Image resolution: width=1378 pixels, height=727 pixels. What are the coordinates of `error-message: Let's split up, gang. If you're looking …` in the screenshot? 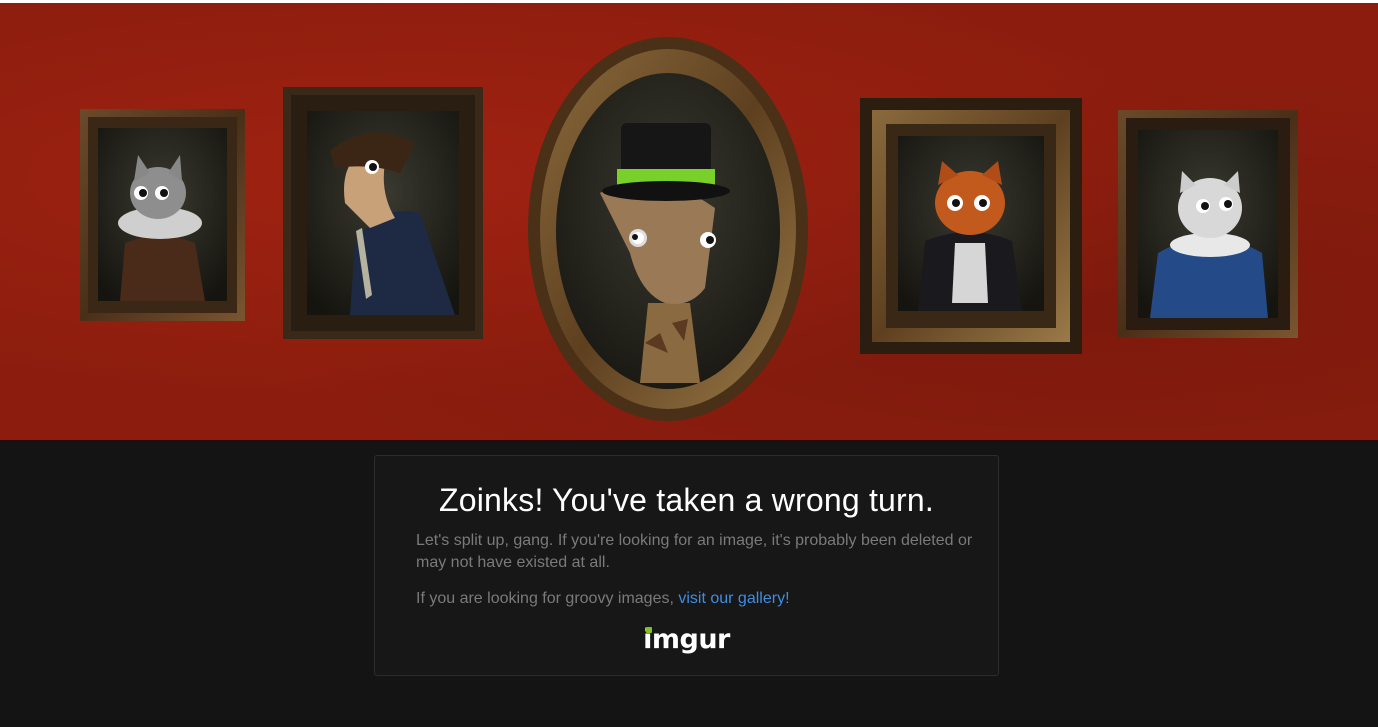 It's located at (694, 551).